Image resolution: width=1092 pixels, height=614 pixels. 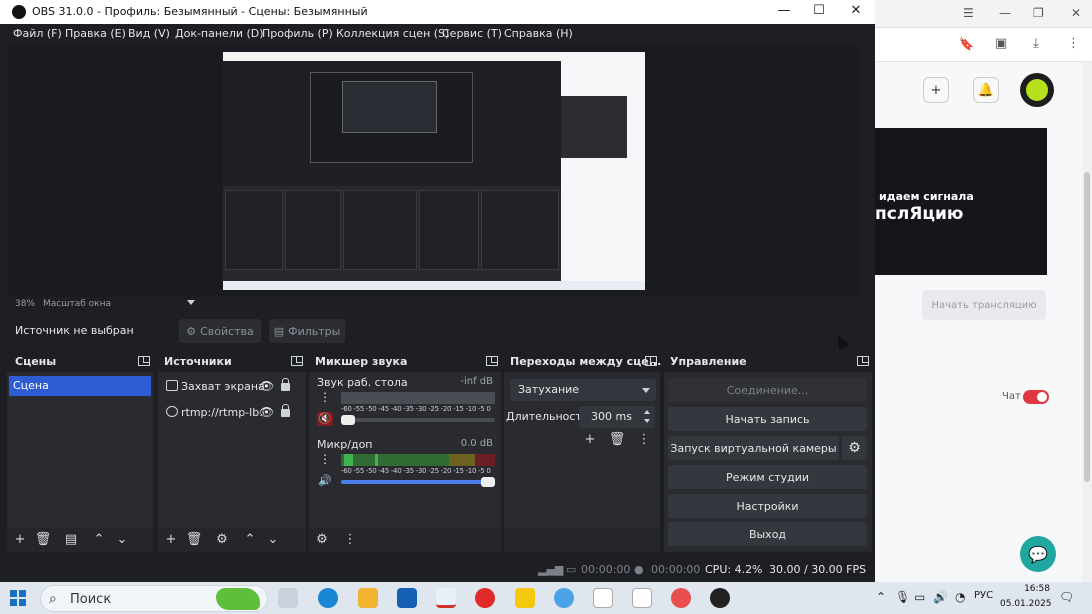 I want to click on chevron-down-icon, so click(x=191, y=302).